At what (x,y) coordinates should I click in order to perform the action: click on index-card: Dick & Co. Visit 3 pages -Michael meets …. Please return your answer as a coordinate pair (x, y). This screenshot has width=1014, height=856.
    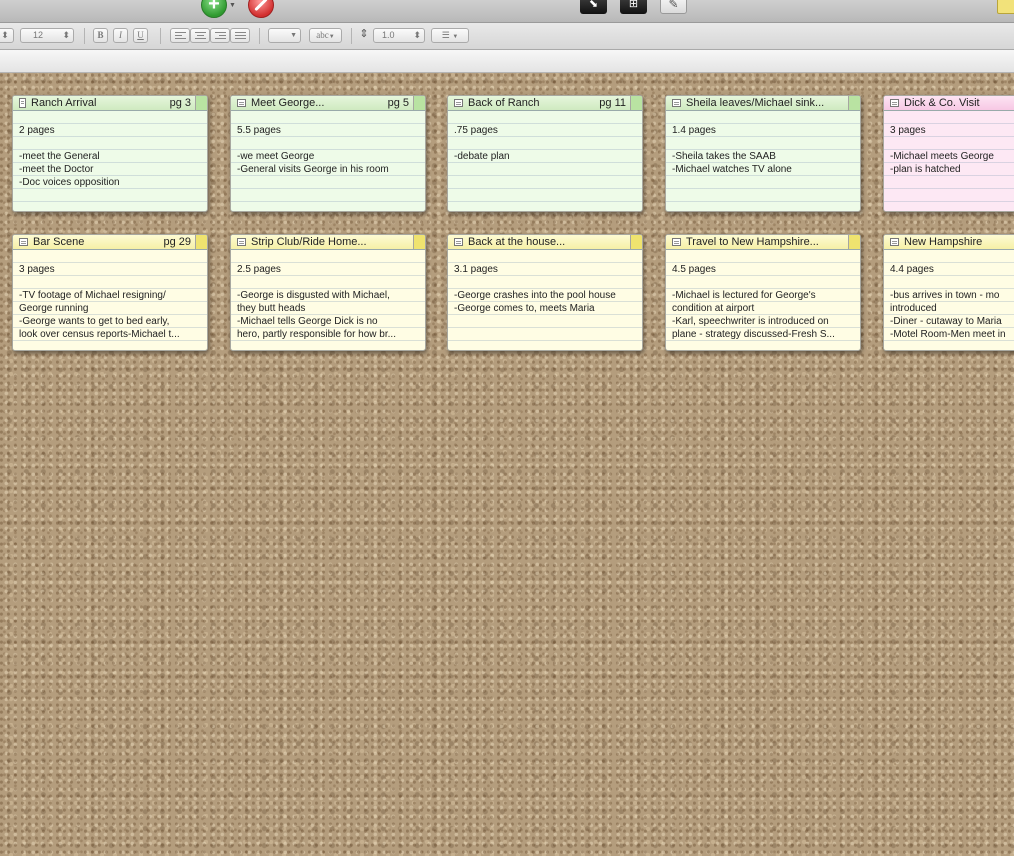
    Looking at the image, I should click on (948, 153).